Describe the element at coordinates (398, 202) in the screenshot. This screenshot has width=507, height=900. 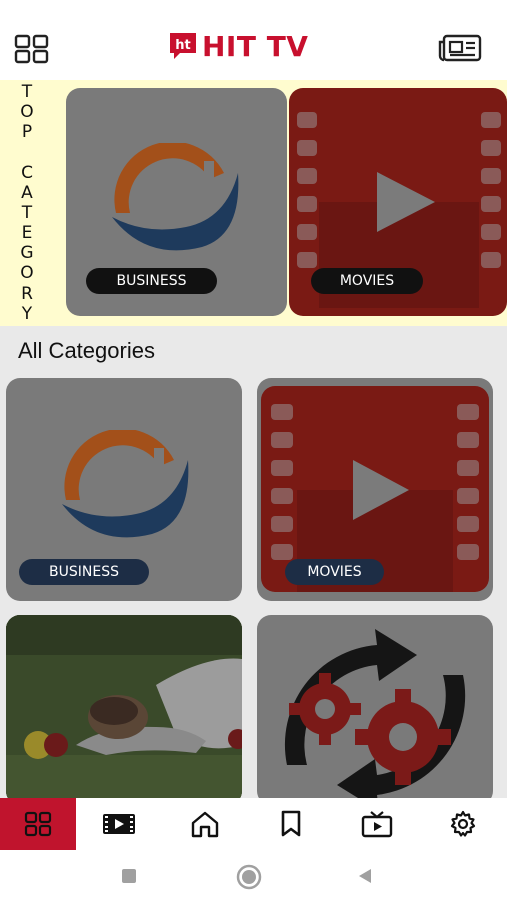
I see `top-category-card-movies: MOVIES` at that location.